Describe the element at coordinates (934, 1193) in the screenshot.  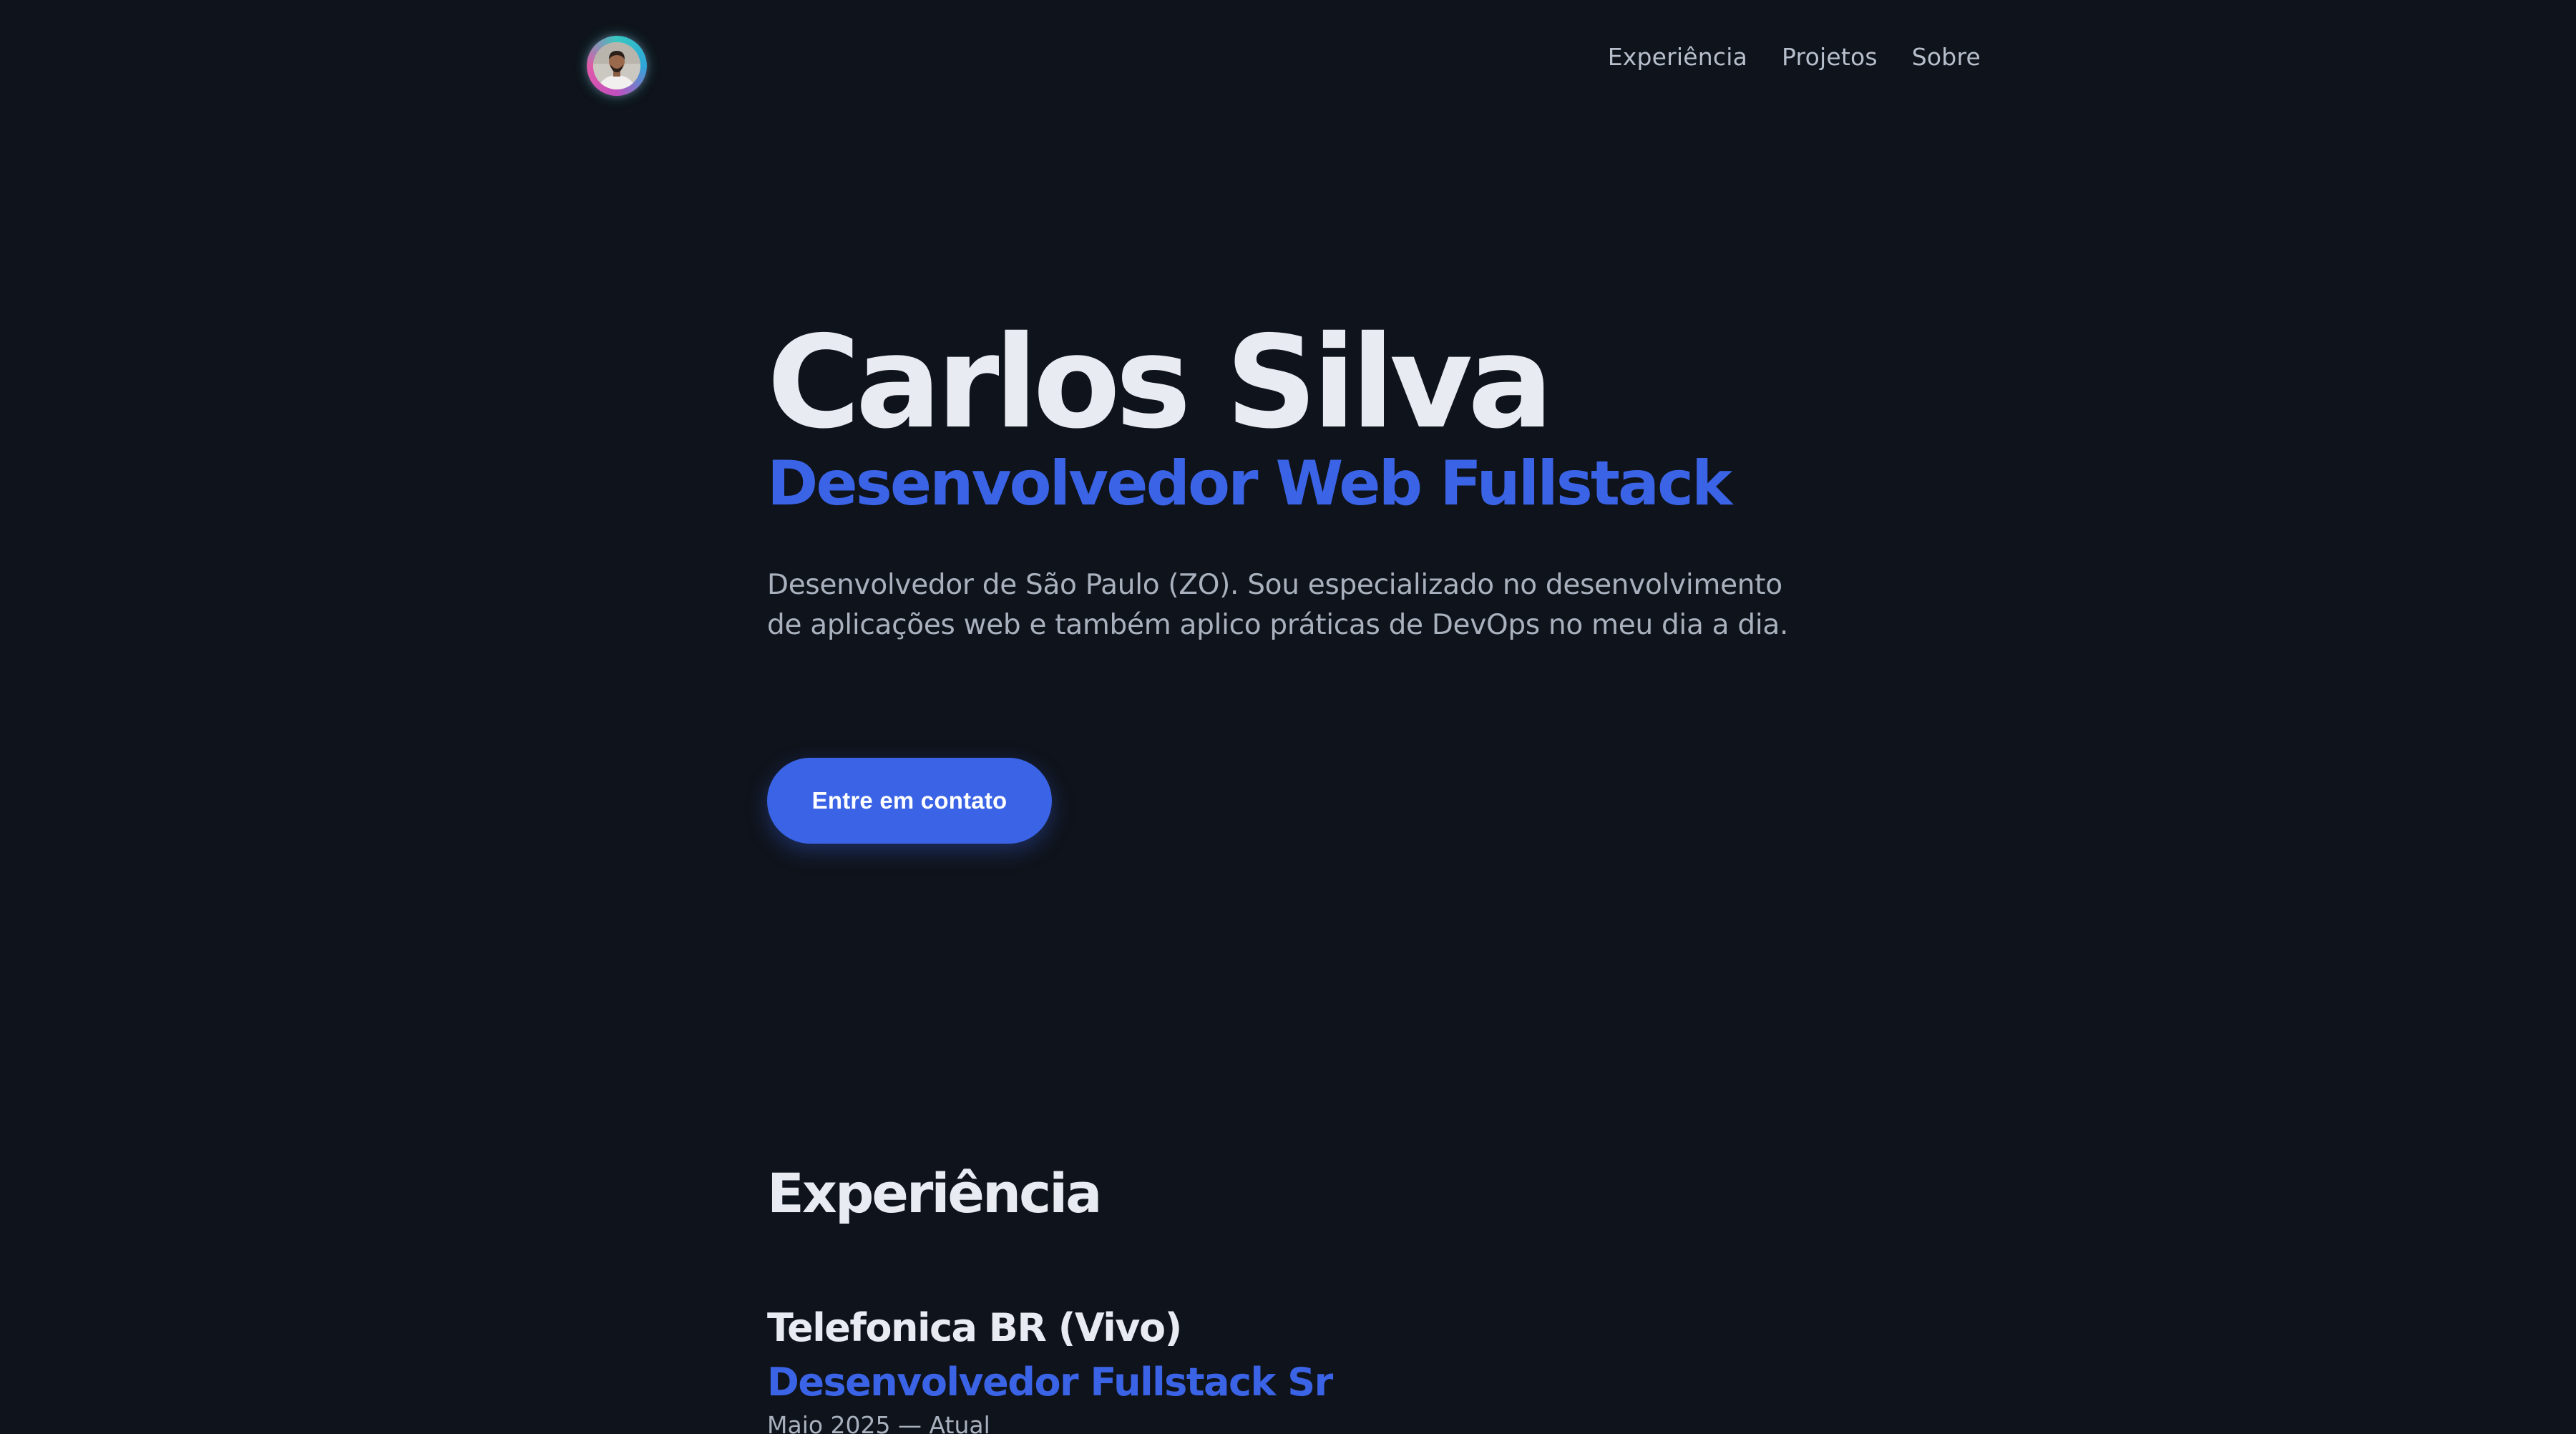
I see `experience-heading: Experiência` at that location.